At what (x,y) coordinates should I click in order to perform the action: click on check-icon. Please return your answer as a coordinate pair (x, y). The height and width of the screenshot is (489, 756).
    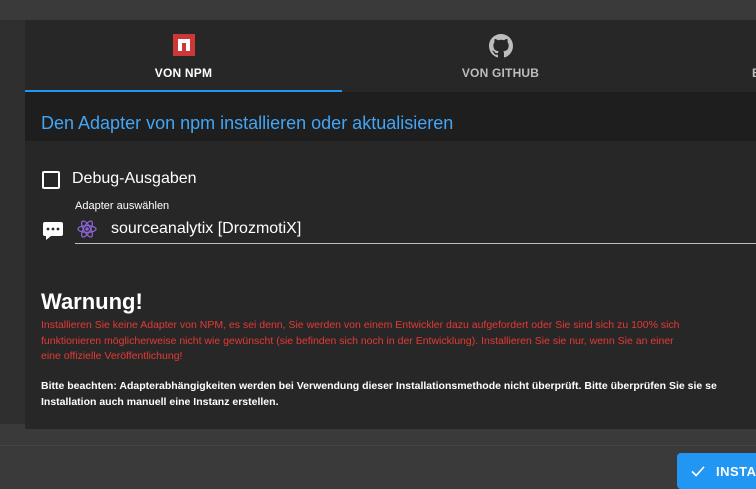
    Looking at the image, I should click on (698, 471).